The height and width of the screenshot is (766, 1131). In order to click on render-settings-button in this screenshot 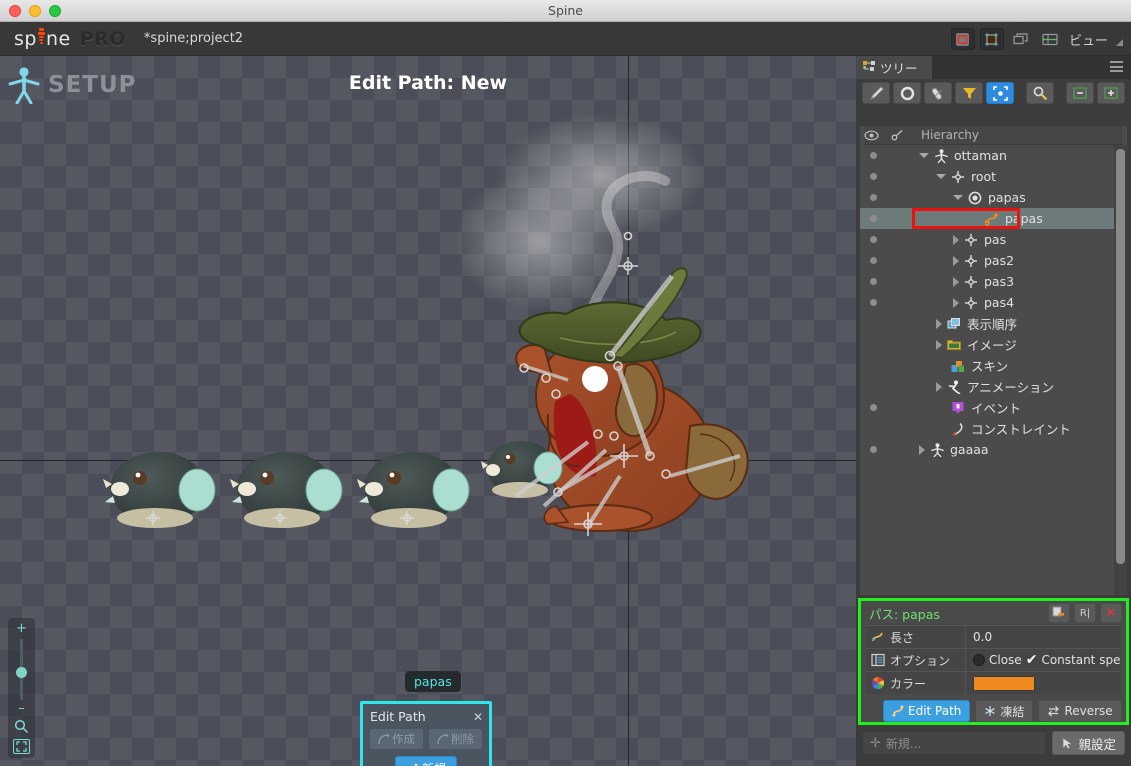, I will do `click(962, 39)`.